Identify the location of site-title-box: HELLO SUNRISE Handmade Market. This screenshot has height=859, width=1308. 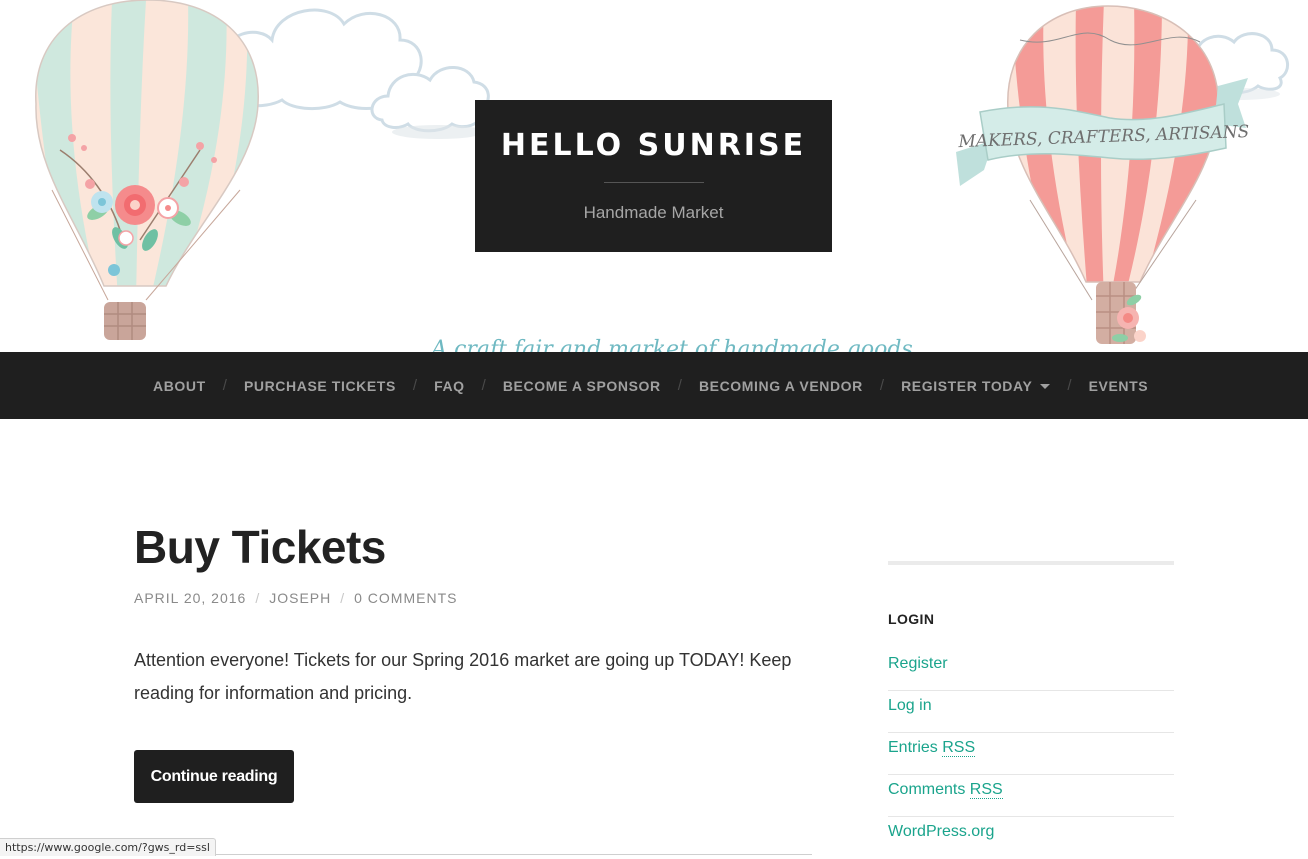
(653, 176).